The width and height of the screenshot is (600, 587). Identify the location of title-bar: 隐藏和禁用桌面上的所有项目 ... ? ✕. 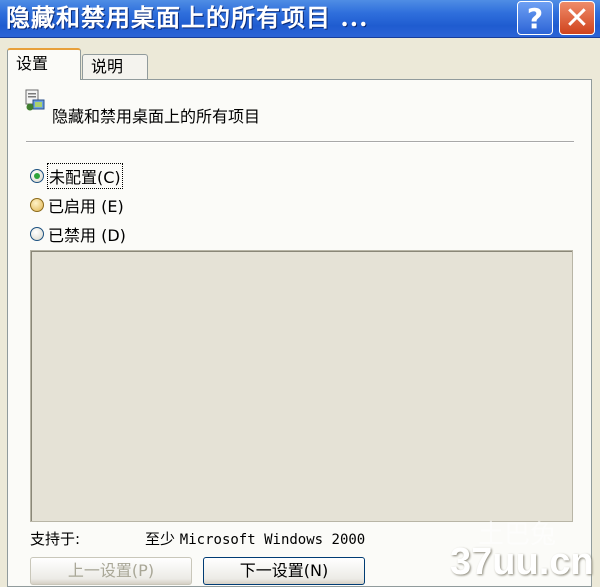
(300, 19).